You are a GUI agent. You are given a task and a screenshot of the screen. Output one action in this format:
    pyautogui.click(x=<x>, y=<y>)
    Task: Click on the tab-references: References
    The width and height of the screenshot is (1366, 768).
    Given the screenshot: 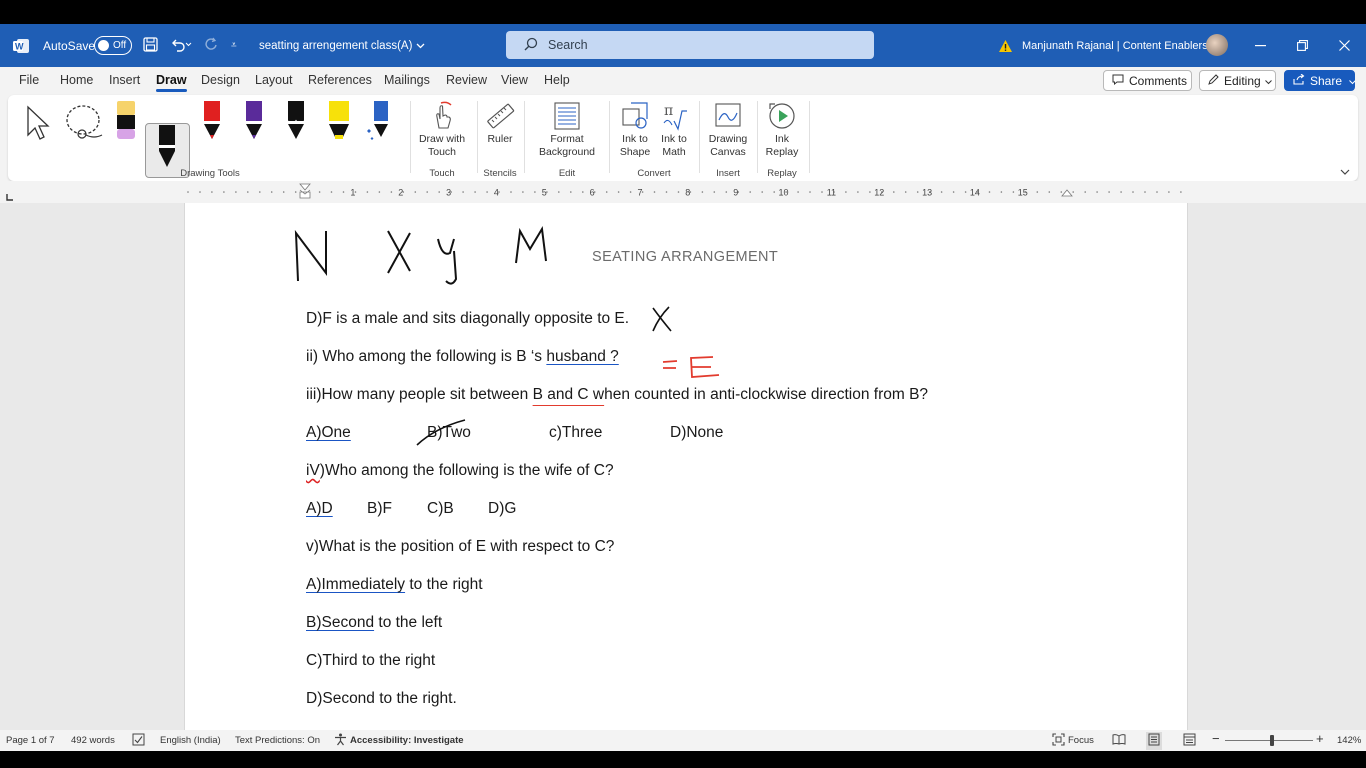 What is the action you would take?
    pyautogui.click(x=340, y=80)
    